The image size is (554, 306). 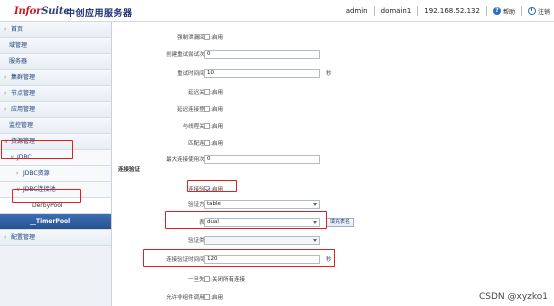 I want to click on inforsuite-logo: InforSuite, so click(x=42, y=11).